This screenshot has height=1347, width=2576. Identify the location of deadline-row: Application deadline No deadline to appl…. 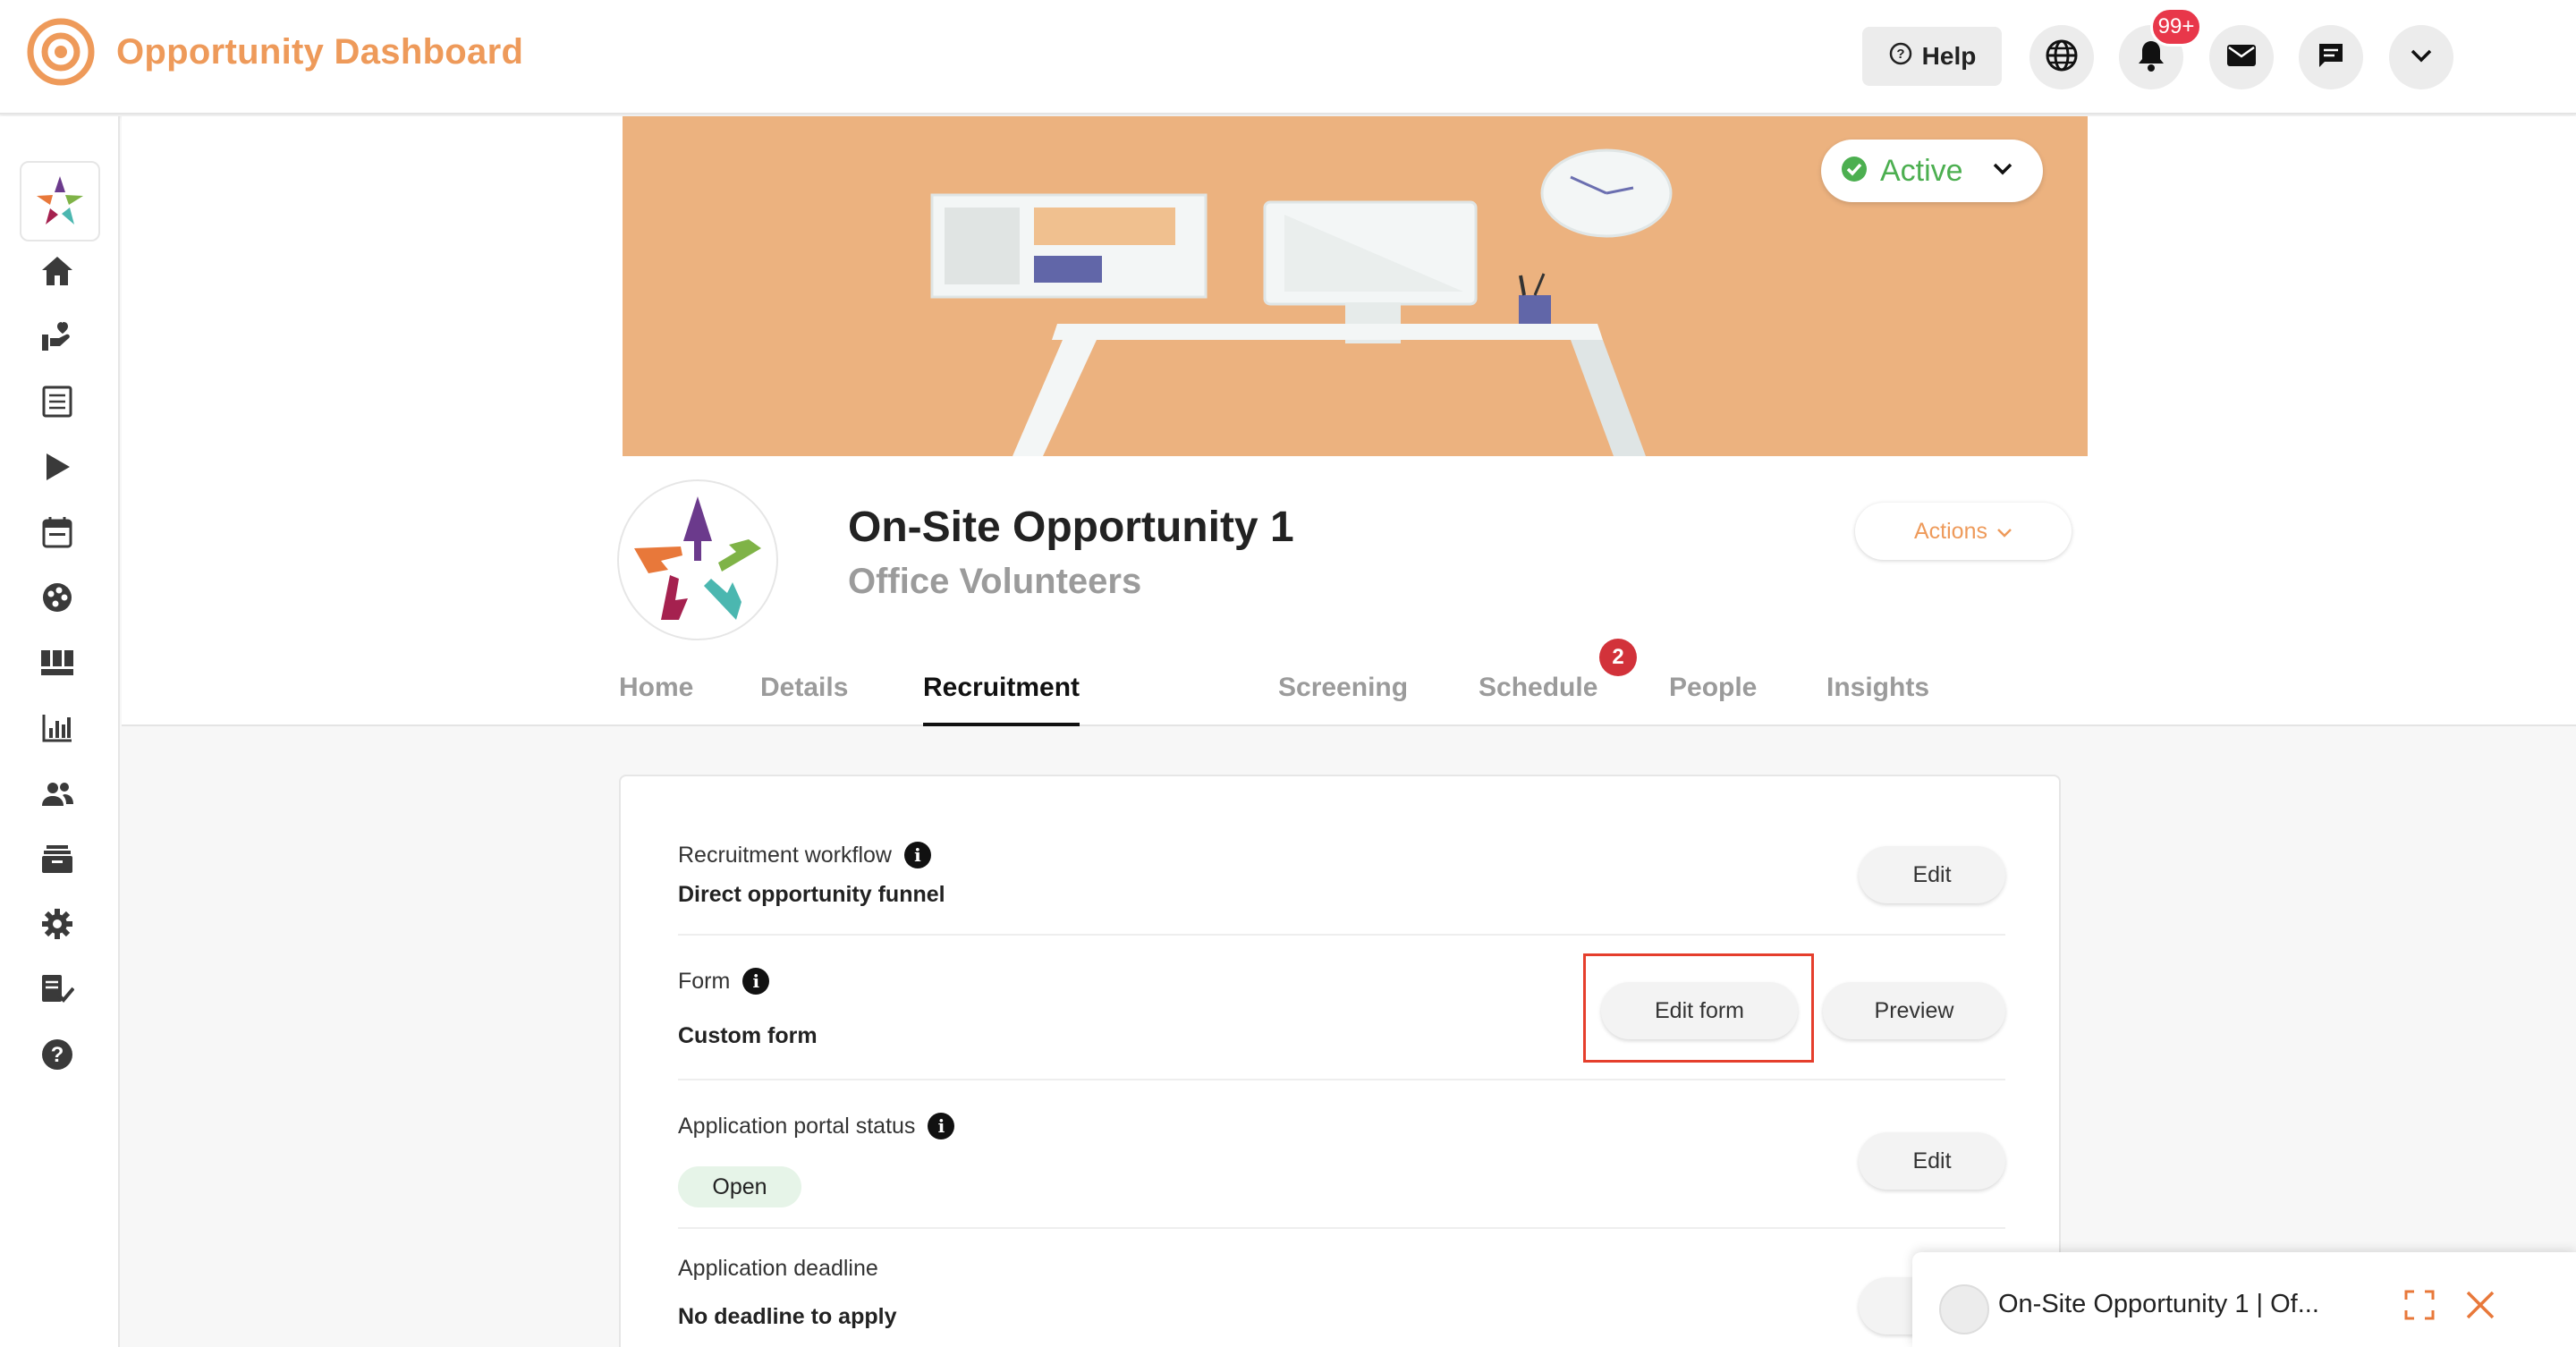
(1341, 1288).